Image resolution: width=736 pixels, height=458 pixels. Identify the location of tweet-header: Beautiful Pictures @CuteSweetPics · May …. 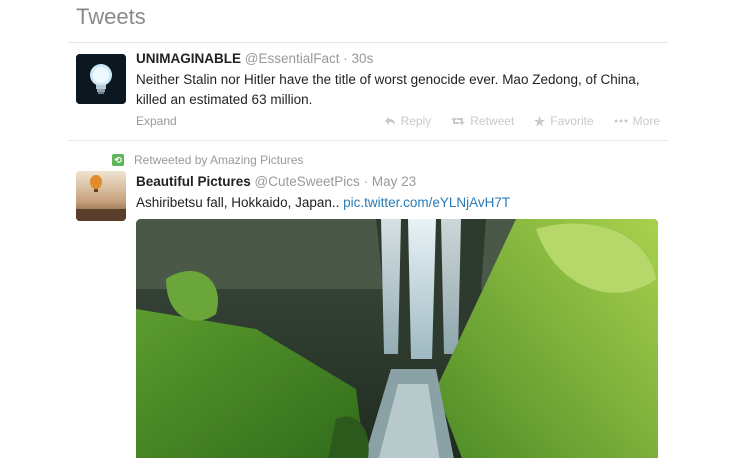
(398, 182).